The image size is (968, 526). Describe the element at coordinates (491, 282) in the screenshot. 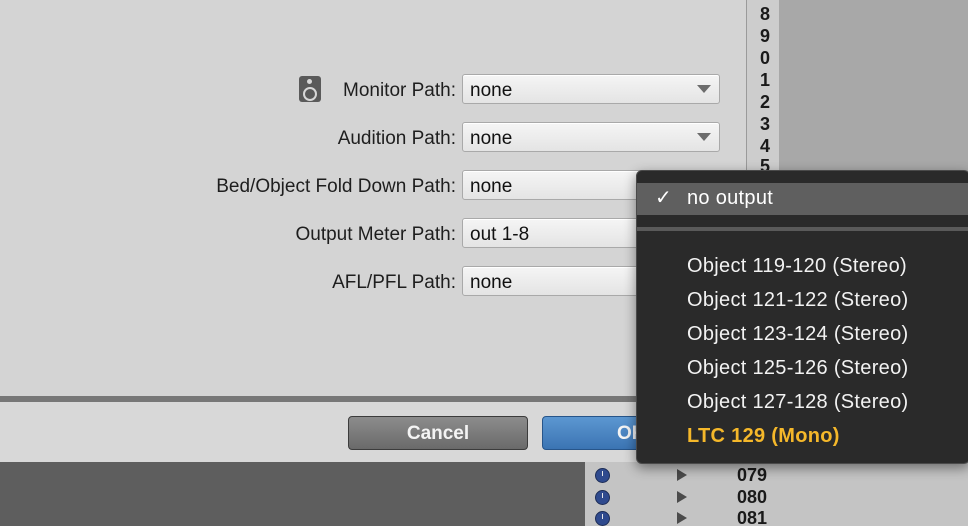

I see `afl-pfl-path-value: none` at that location.